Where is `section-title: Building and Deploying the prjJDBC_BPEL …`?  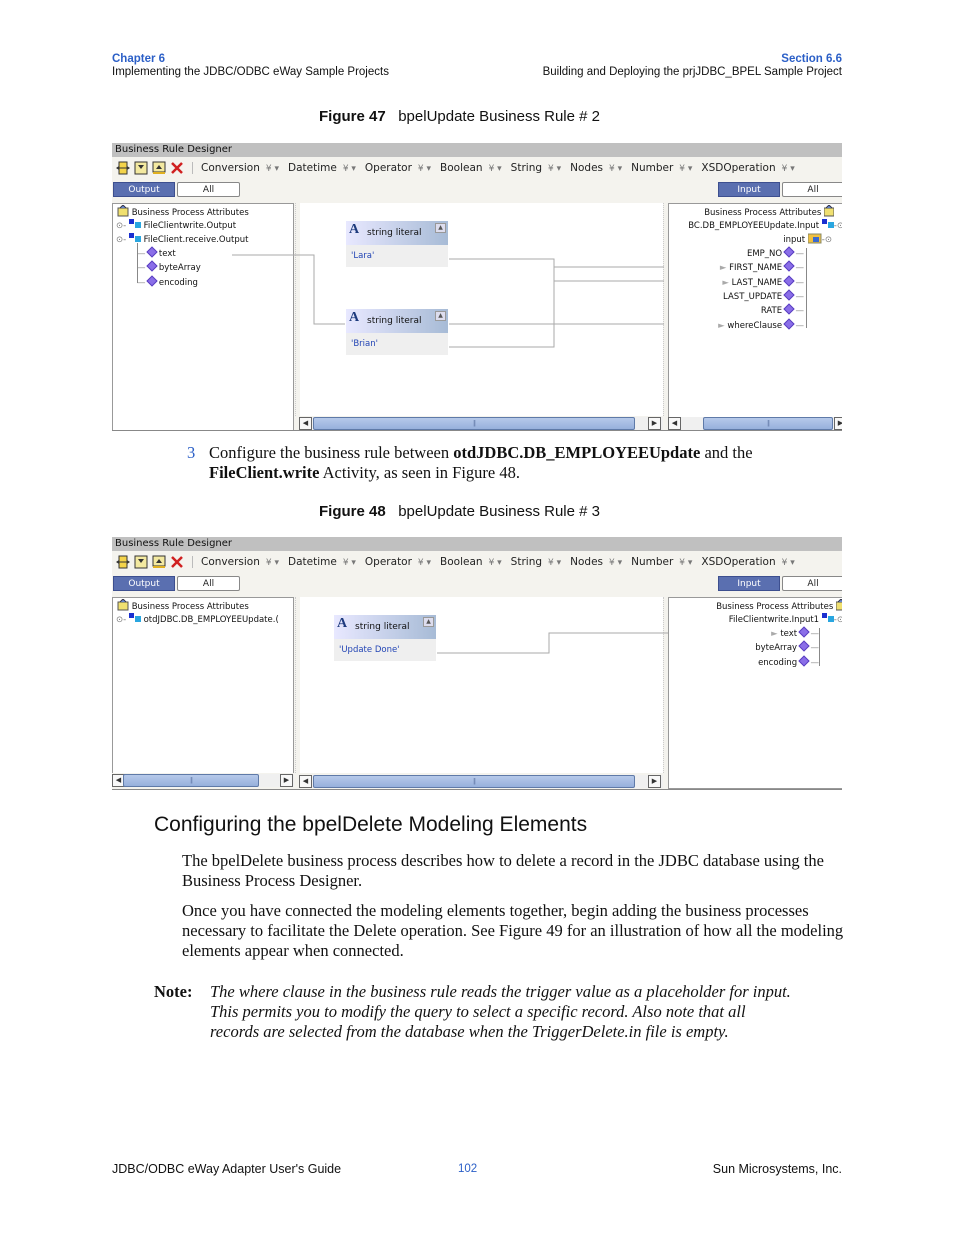
section-title: Building and Deploying the prjJDBC_BPEL … is located at coordinates (692, 72).